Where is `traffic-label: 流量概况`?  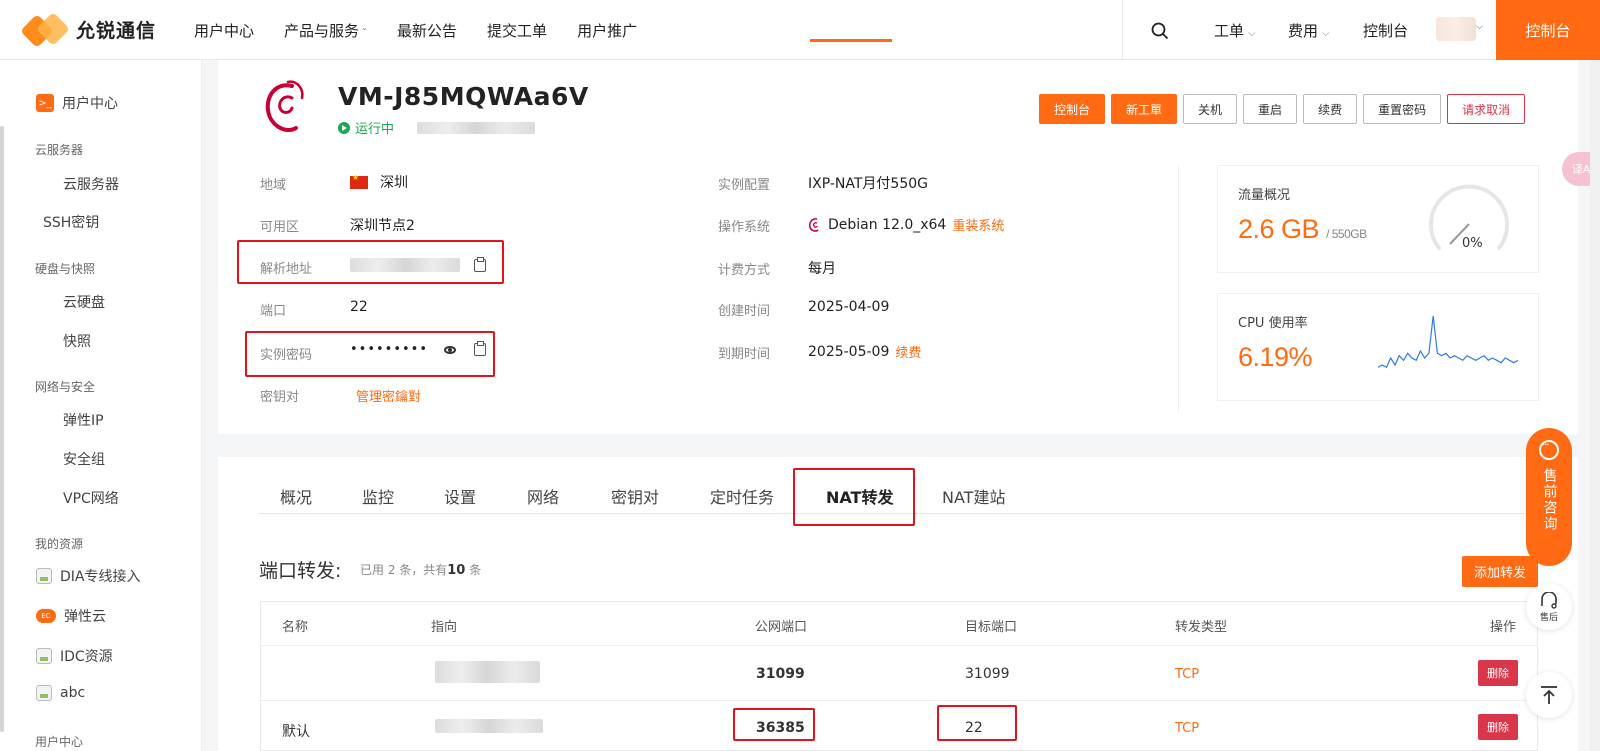 traffic-label: 流量概况 is located at coordinates (1264, 195).